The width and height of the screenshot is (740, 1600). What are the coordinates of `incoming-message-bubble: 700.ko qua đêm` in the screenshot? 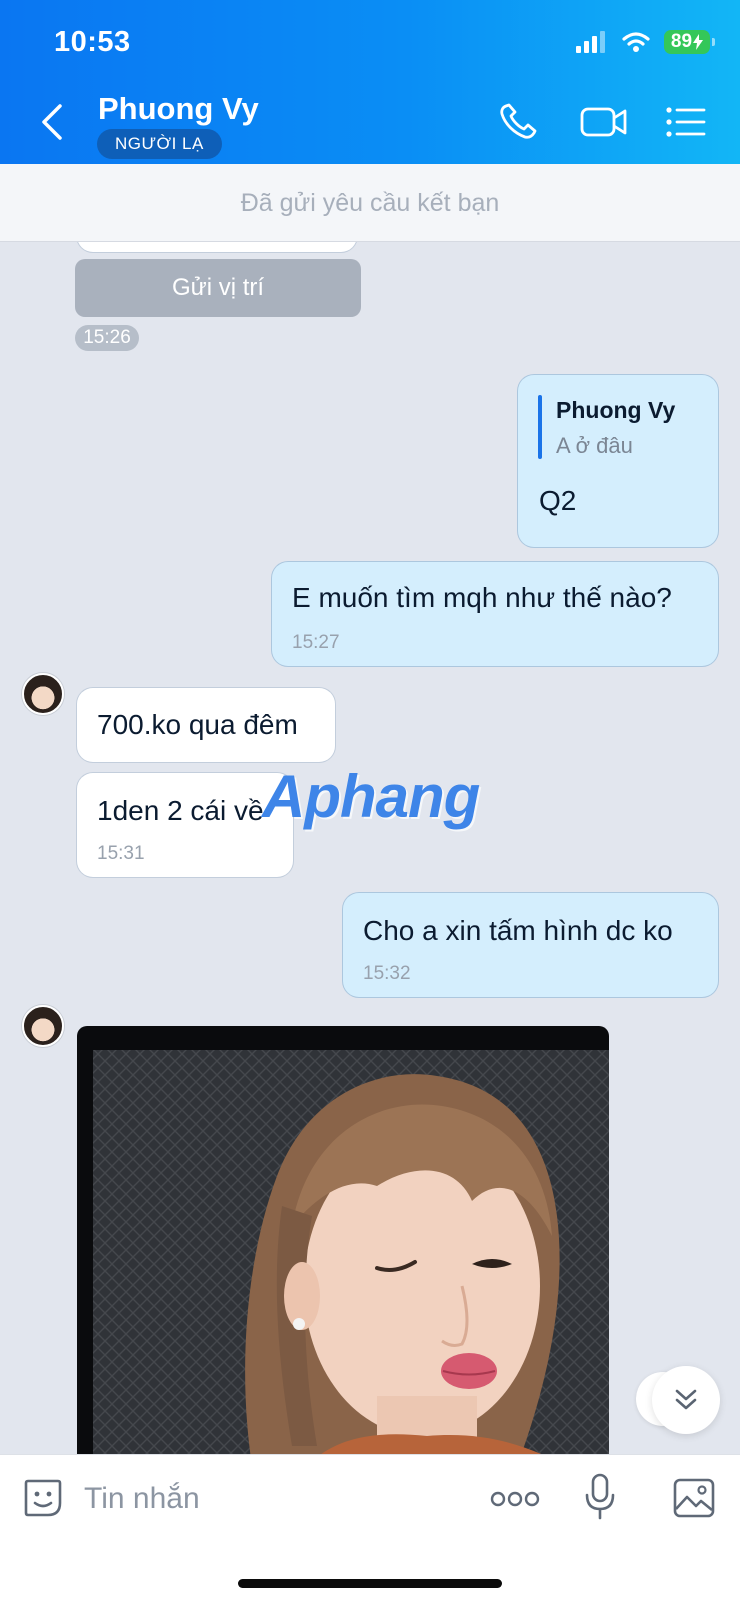 It's located at (206, 725).